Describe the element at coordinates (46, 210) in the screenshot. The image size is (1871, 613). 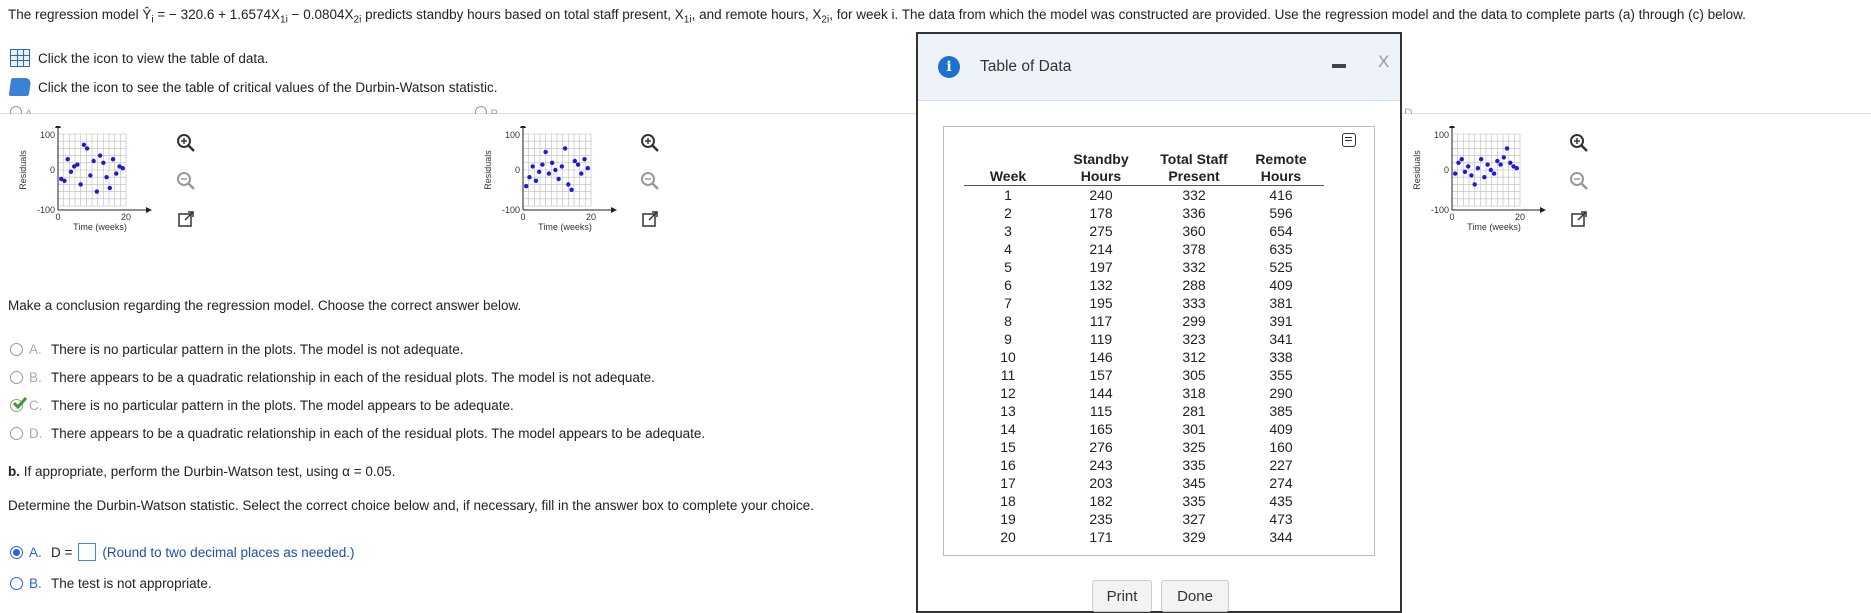
I see `y-tick-label: -100` at that location.